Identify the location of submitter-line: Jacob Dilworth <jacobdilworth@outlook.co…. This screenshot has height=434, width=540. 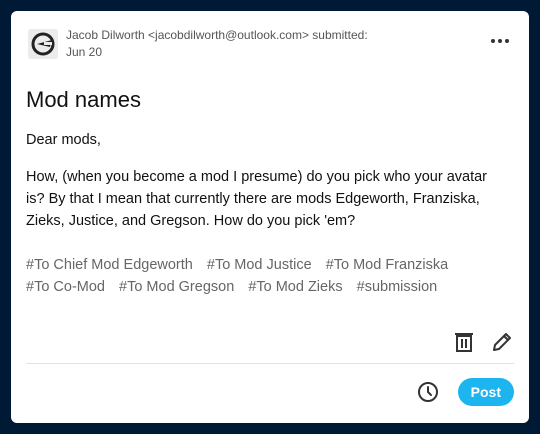
(217, 35).